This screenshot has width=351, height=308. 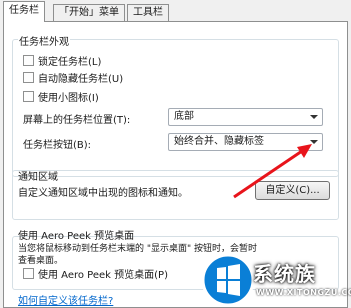 I want to click on tab-taskbar: 任务栏, so click(x=24, y=11).